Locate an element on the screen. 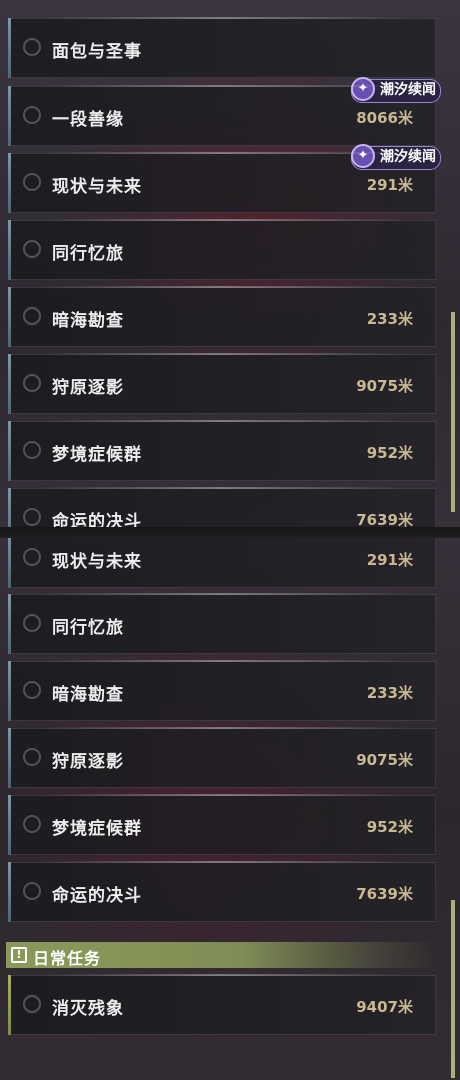 This screenshot has width=460, height=1080. quest-distance: 9407米 is located at coordinates (384, 1007).